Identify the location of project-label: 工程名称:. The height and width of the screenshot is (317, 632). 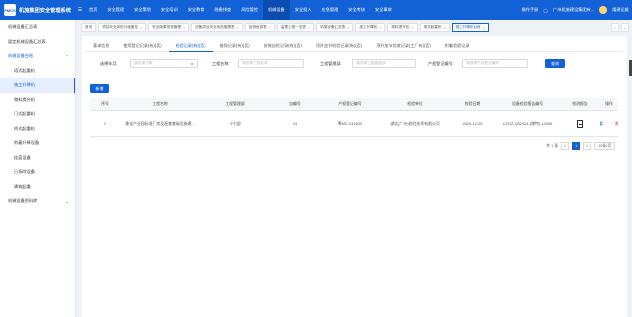
(221, 63).